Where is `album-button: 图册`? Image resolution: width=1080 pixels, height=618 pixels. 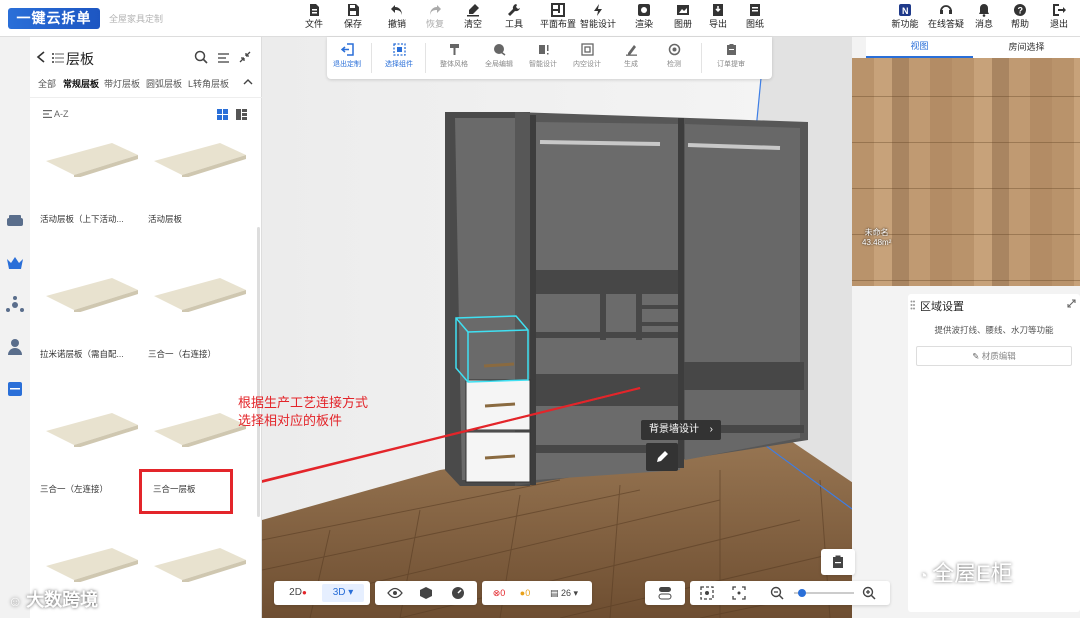
album-button: 图册 is located at coordinates (683, 16).